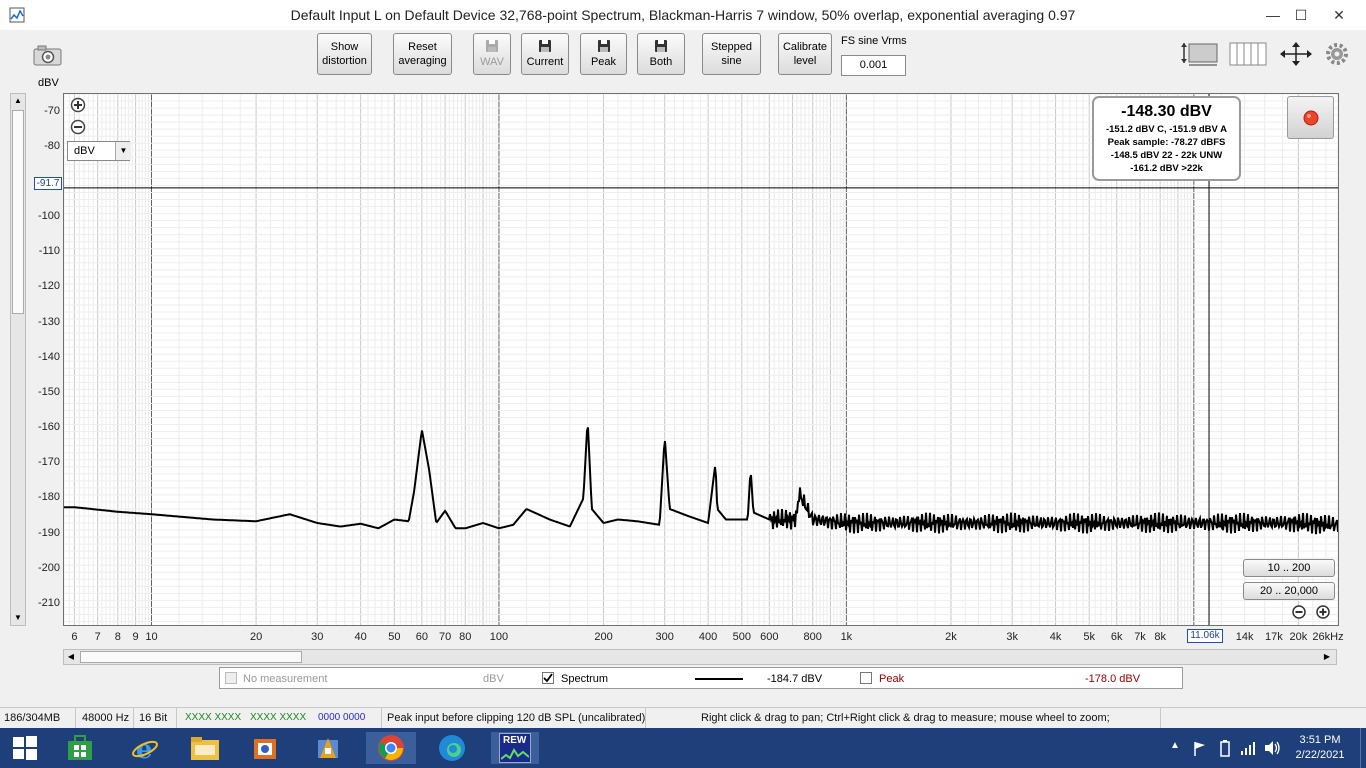 The width and height of the screenshot is (1366, 768). I want to click on vertical-scroll-thumb, so click(18, 212).